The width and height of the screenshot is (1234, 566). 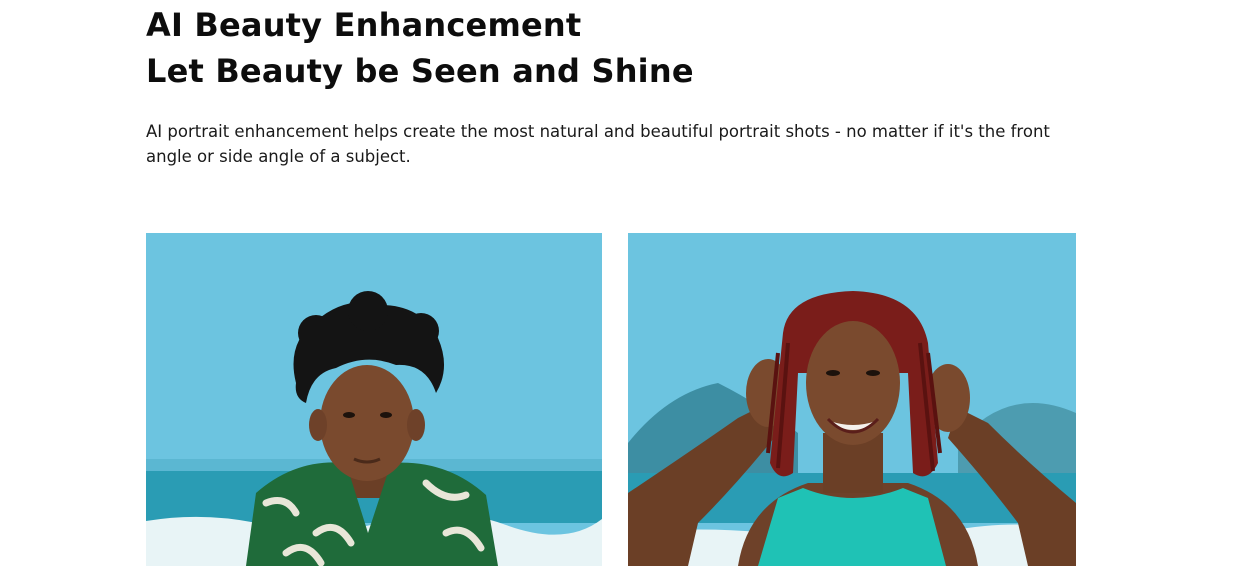 I want to click on title-line-2: Let Beauty be Seen and Shine, so click(x=420, y=71).